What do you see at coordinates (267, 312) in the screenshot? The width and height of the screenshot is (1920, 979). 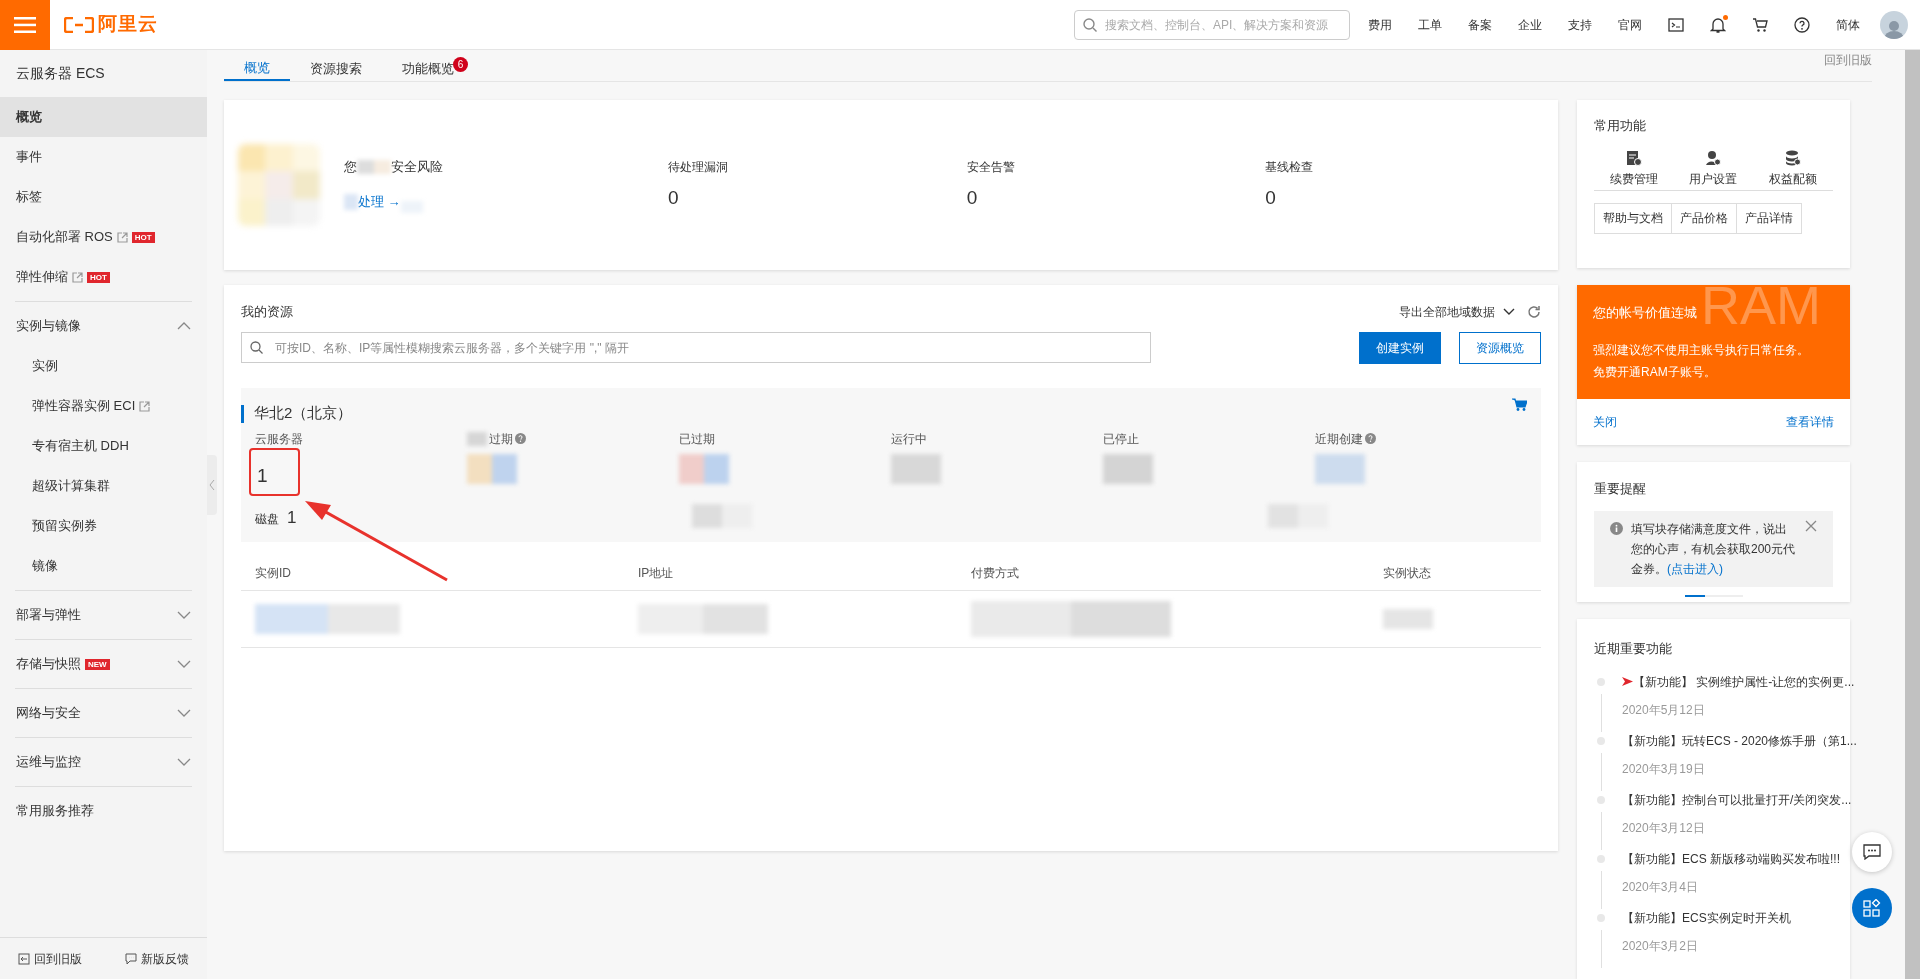 I see `section-title: 我的资源` at bounding box center [267, 312].